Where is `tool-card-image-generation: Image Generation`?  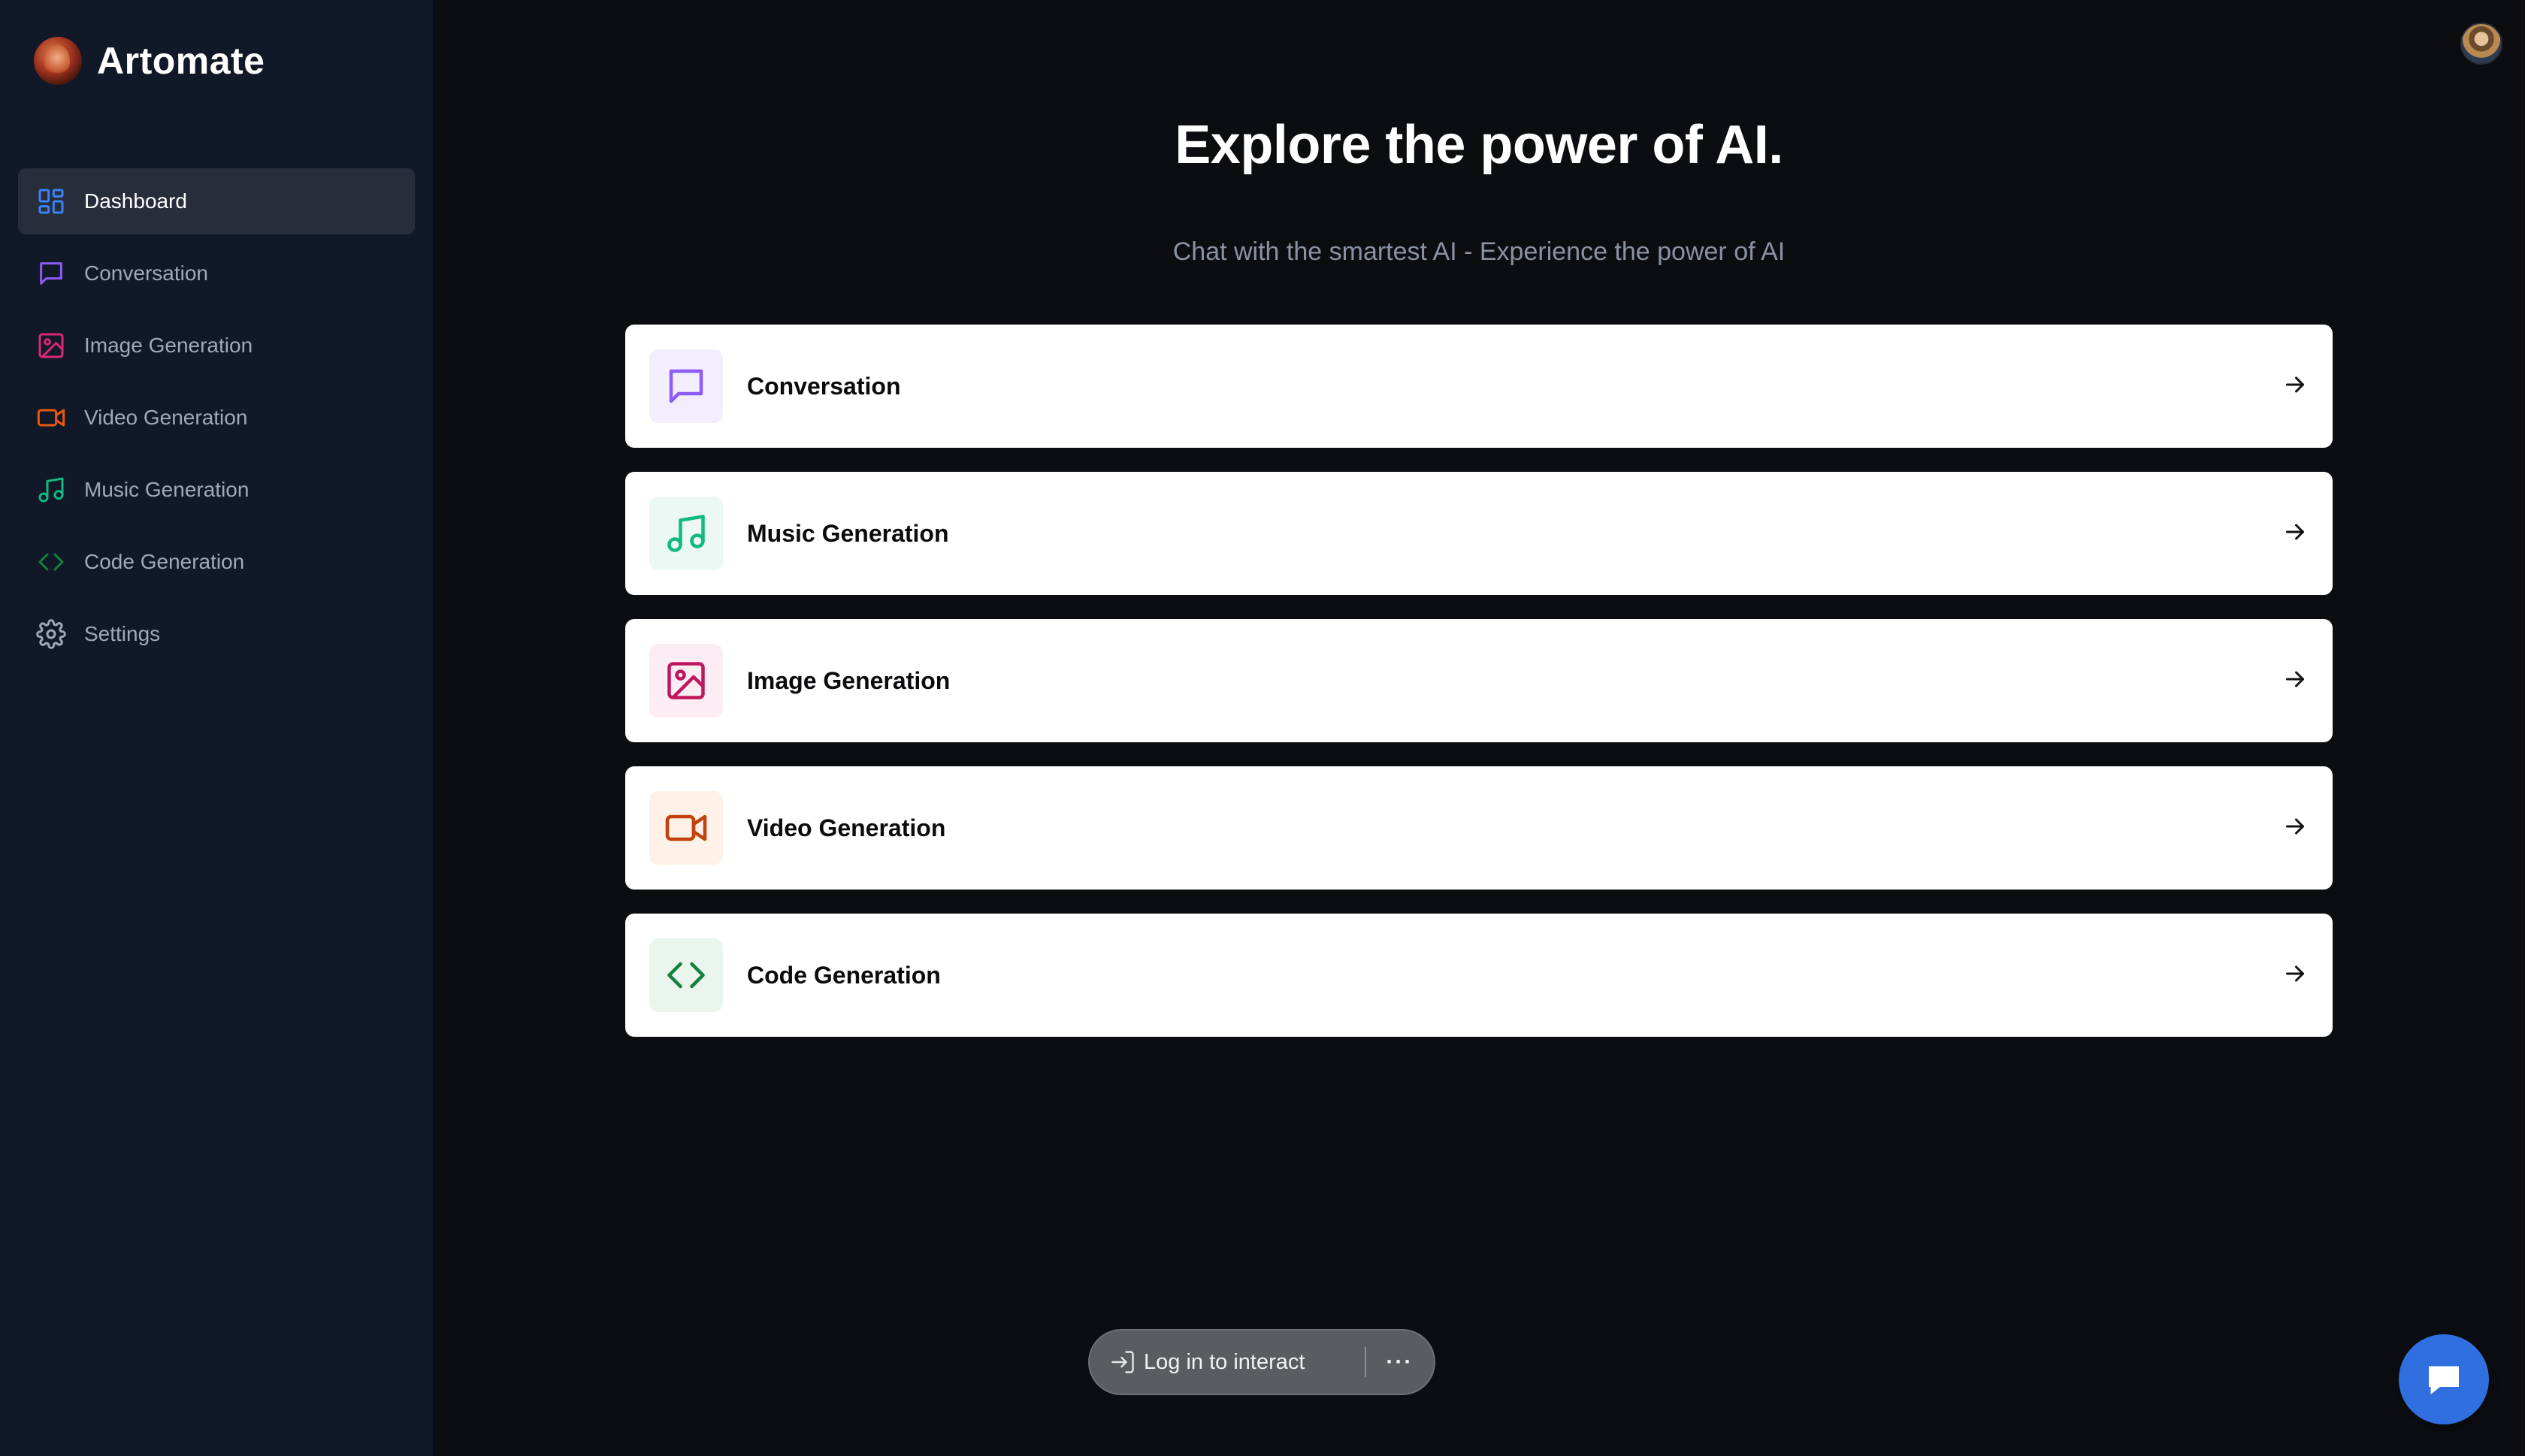 tool-card-image-generation: Image Generation is located at coordinates (1479, 680).